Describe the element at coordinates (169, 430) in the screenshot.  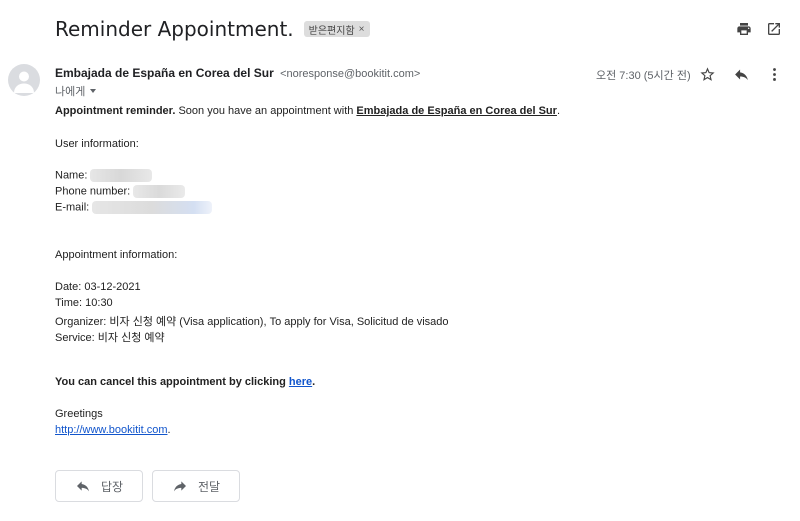
I see `website-end: .` at that location.